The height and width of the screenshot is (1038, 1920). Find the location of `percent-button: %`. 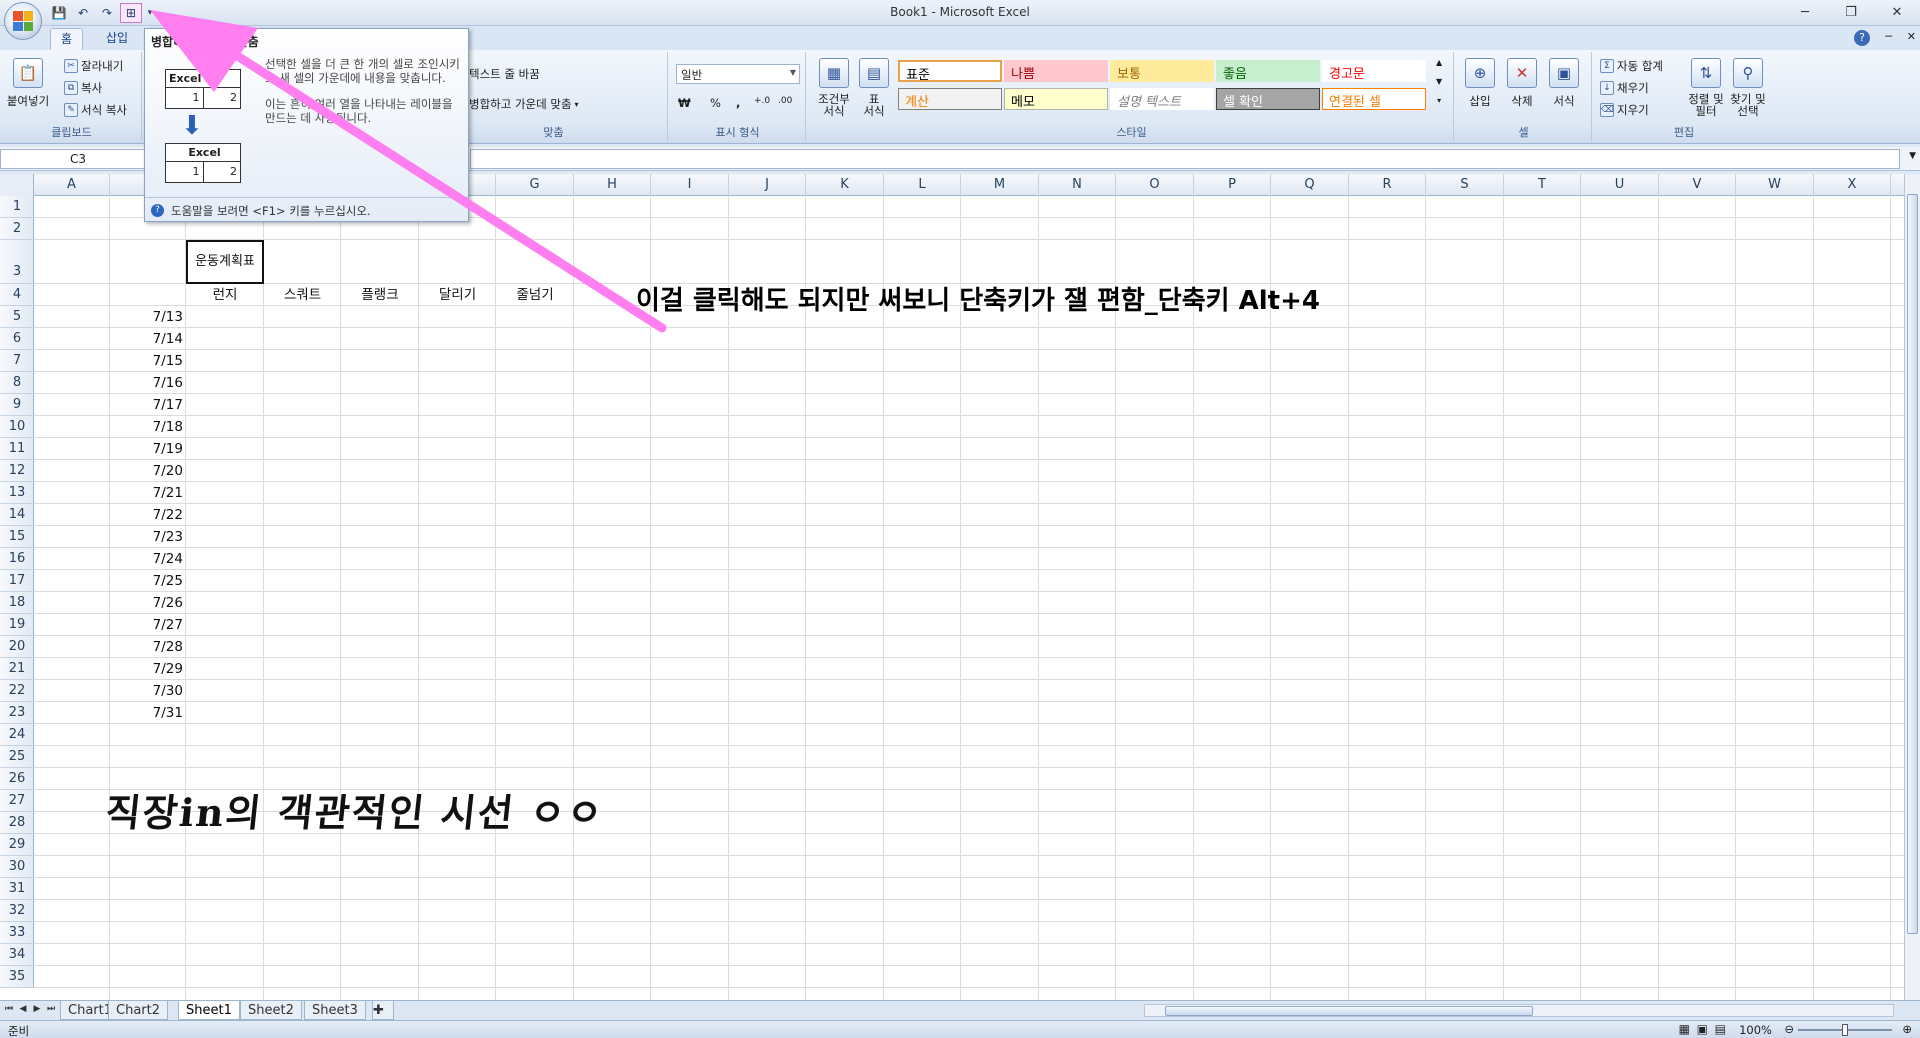

percent-button: % is located at coordinates (715, 103).